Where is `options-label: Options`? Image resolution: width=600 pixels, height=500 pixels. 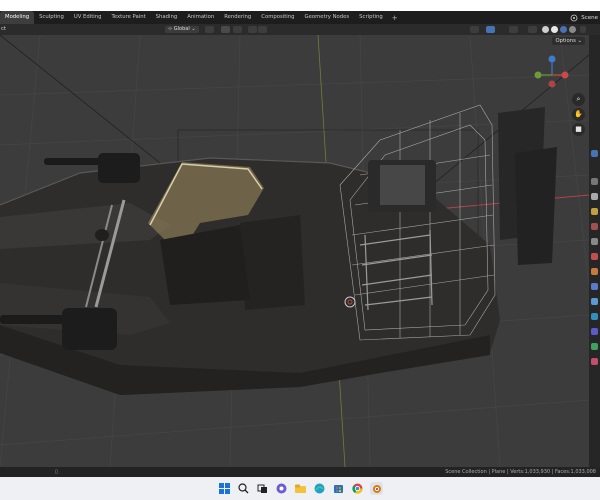 options-label: Options is located at coordinates (565, 41).